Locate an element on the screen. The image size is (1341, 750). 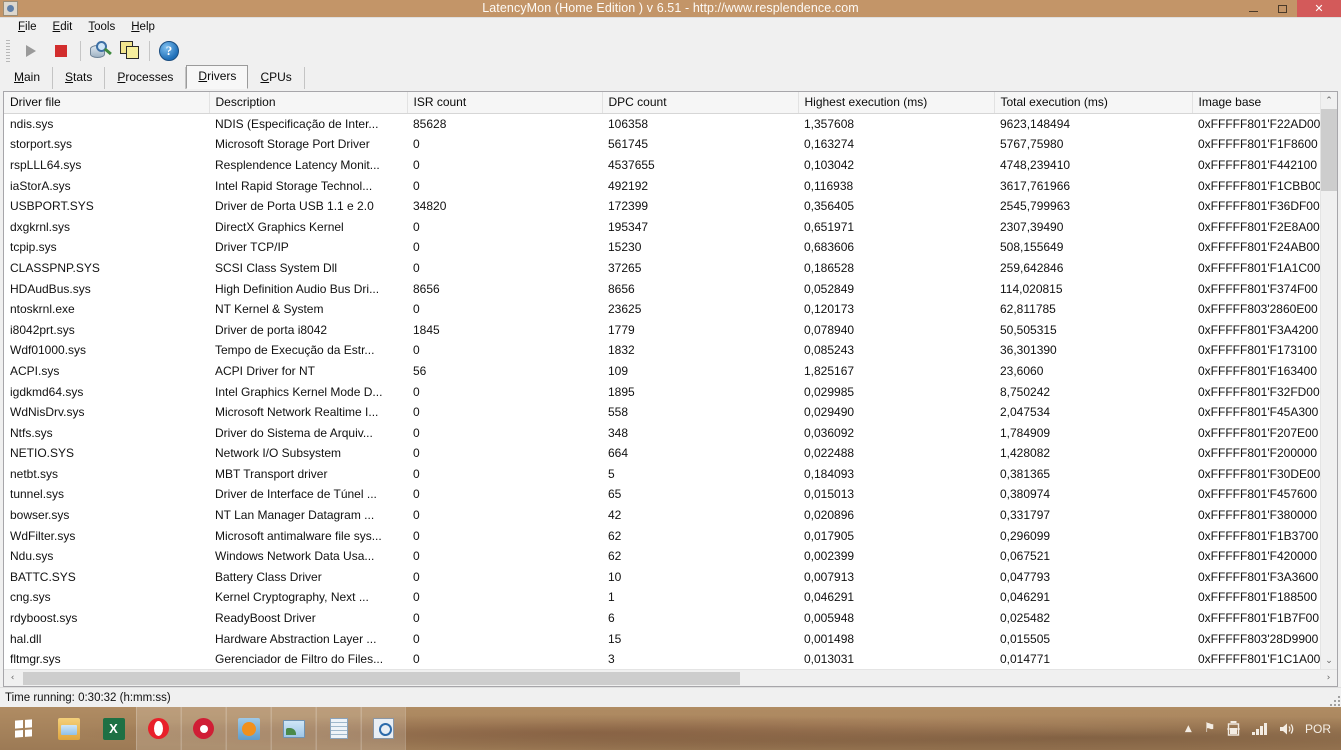
taskbar-item-latencymon is located at coordinates (383, 728).